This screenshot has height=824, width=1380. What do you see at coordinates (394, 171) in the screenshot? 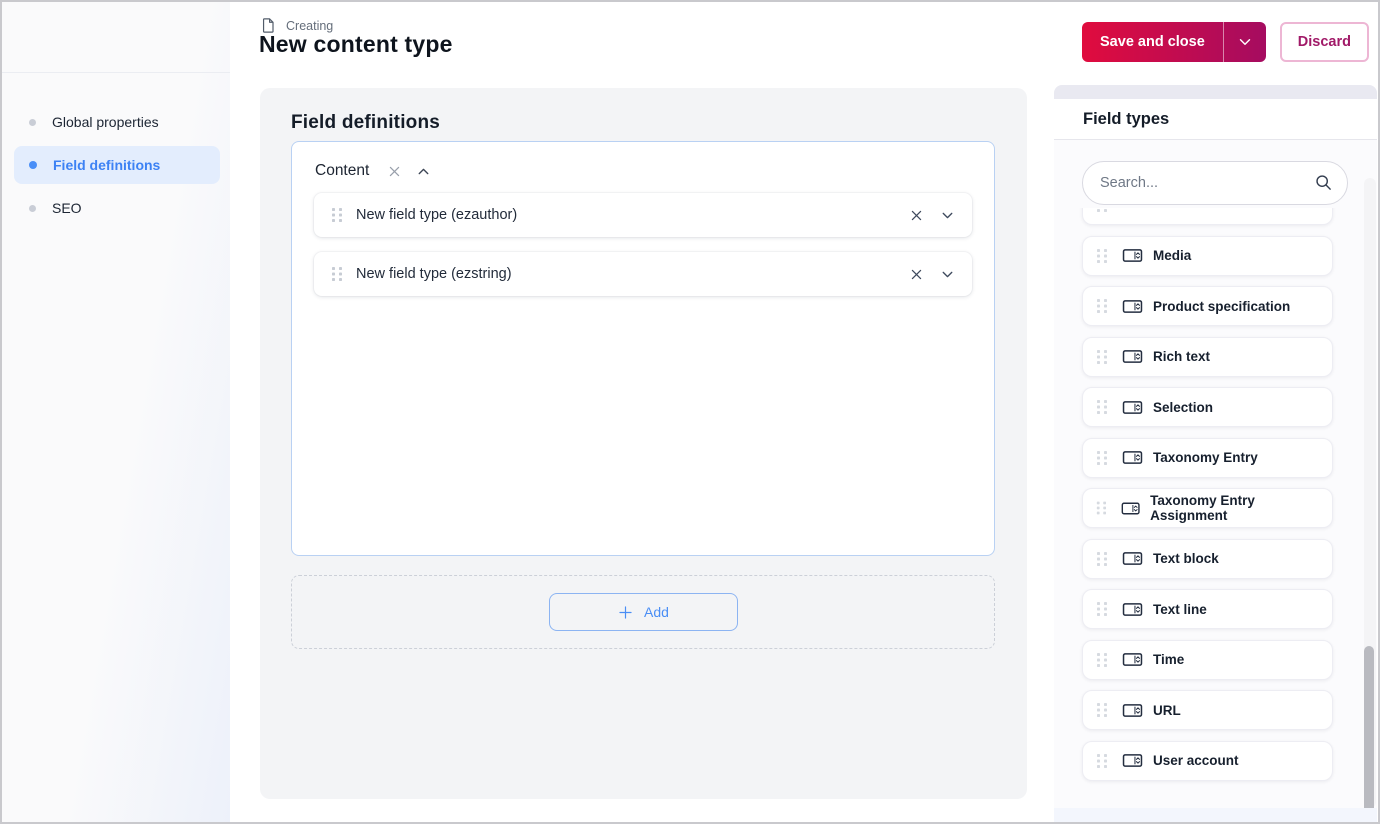
I see `remove-group-icon` at bounding box center [394, 171].